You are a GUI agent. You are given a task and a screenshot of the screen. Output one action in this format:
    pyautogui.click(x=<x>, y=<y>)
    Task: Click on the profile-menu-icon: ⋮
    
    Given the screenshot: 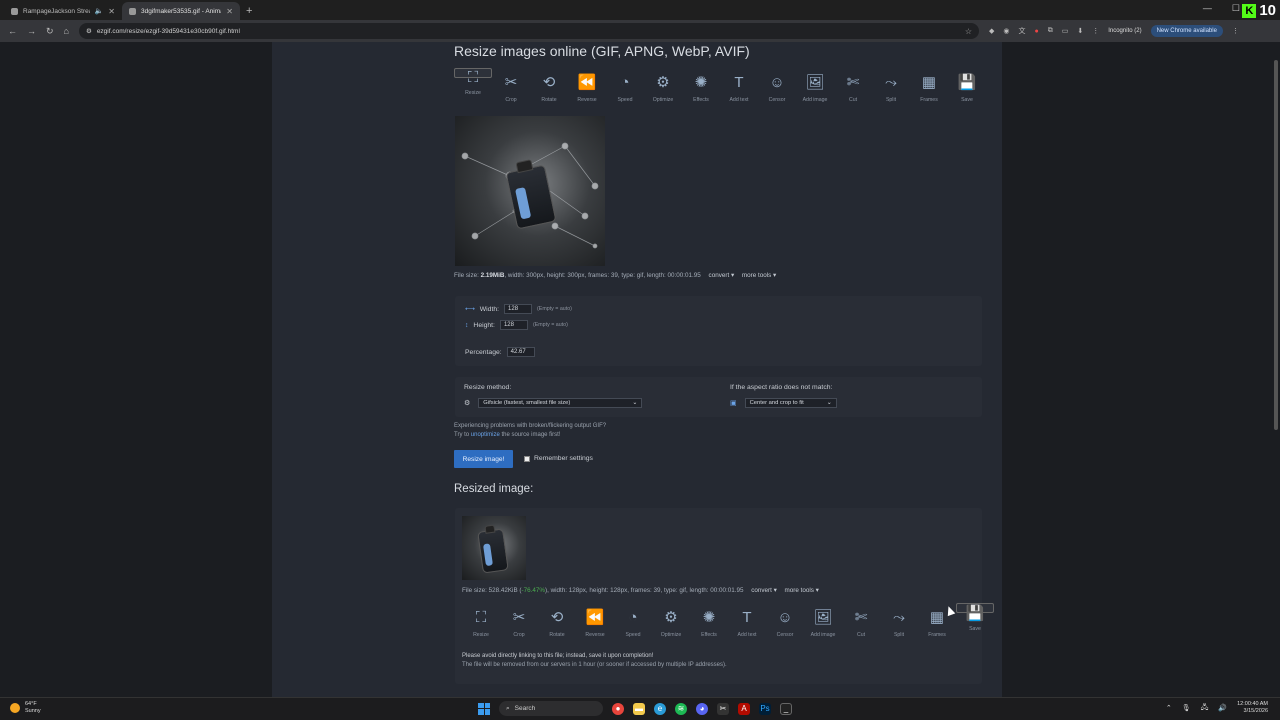 What is the action you would take?
    pyautogui.click(x=1095, y=31)
    